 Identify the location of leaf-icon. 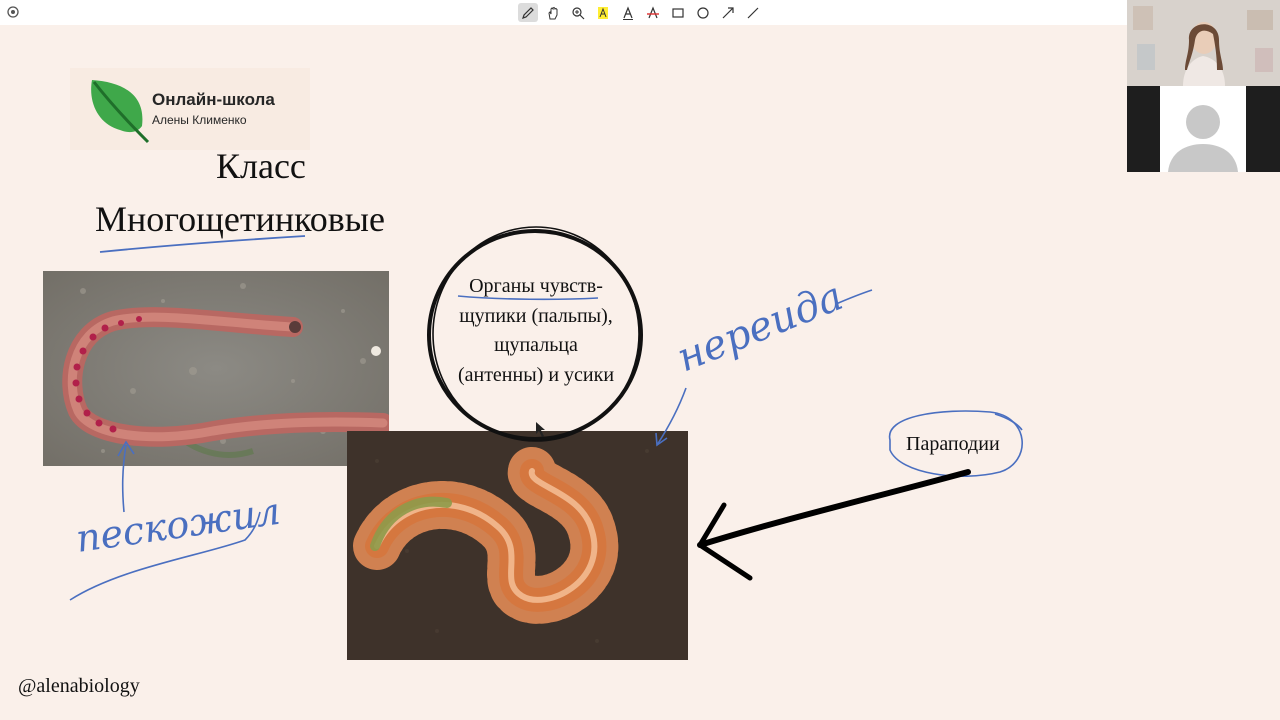
(120, 112).